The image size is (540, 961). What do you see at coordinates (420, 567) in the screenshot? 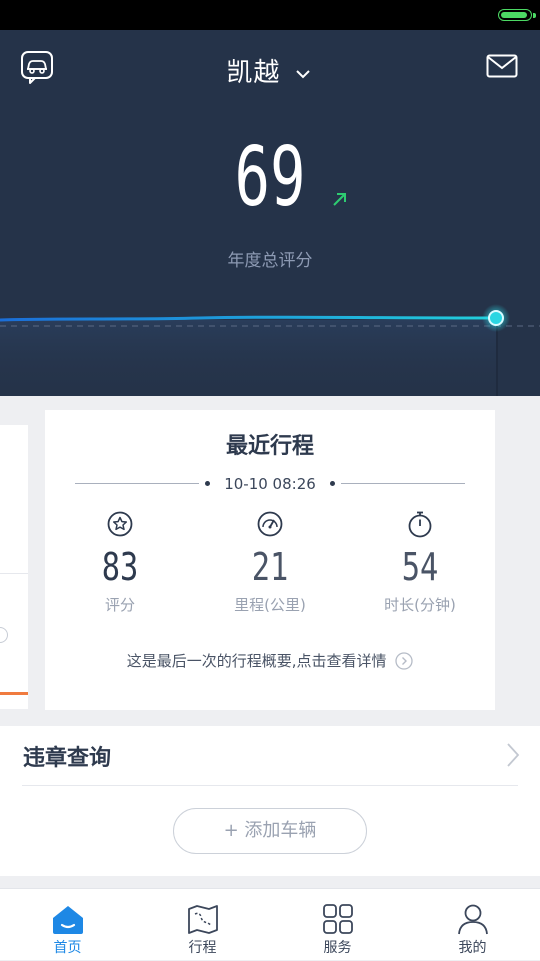
I see `stat-duration-value: 54` at bounding box center [420, 567].